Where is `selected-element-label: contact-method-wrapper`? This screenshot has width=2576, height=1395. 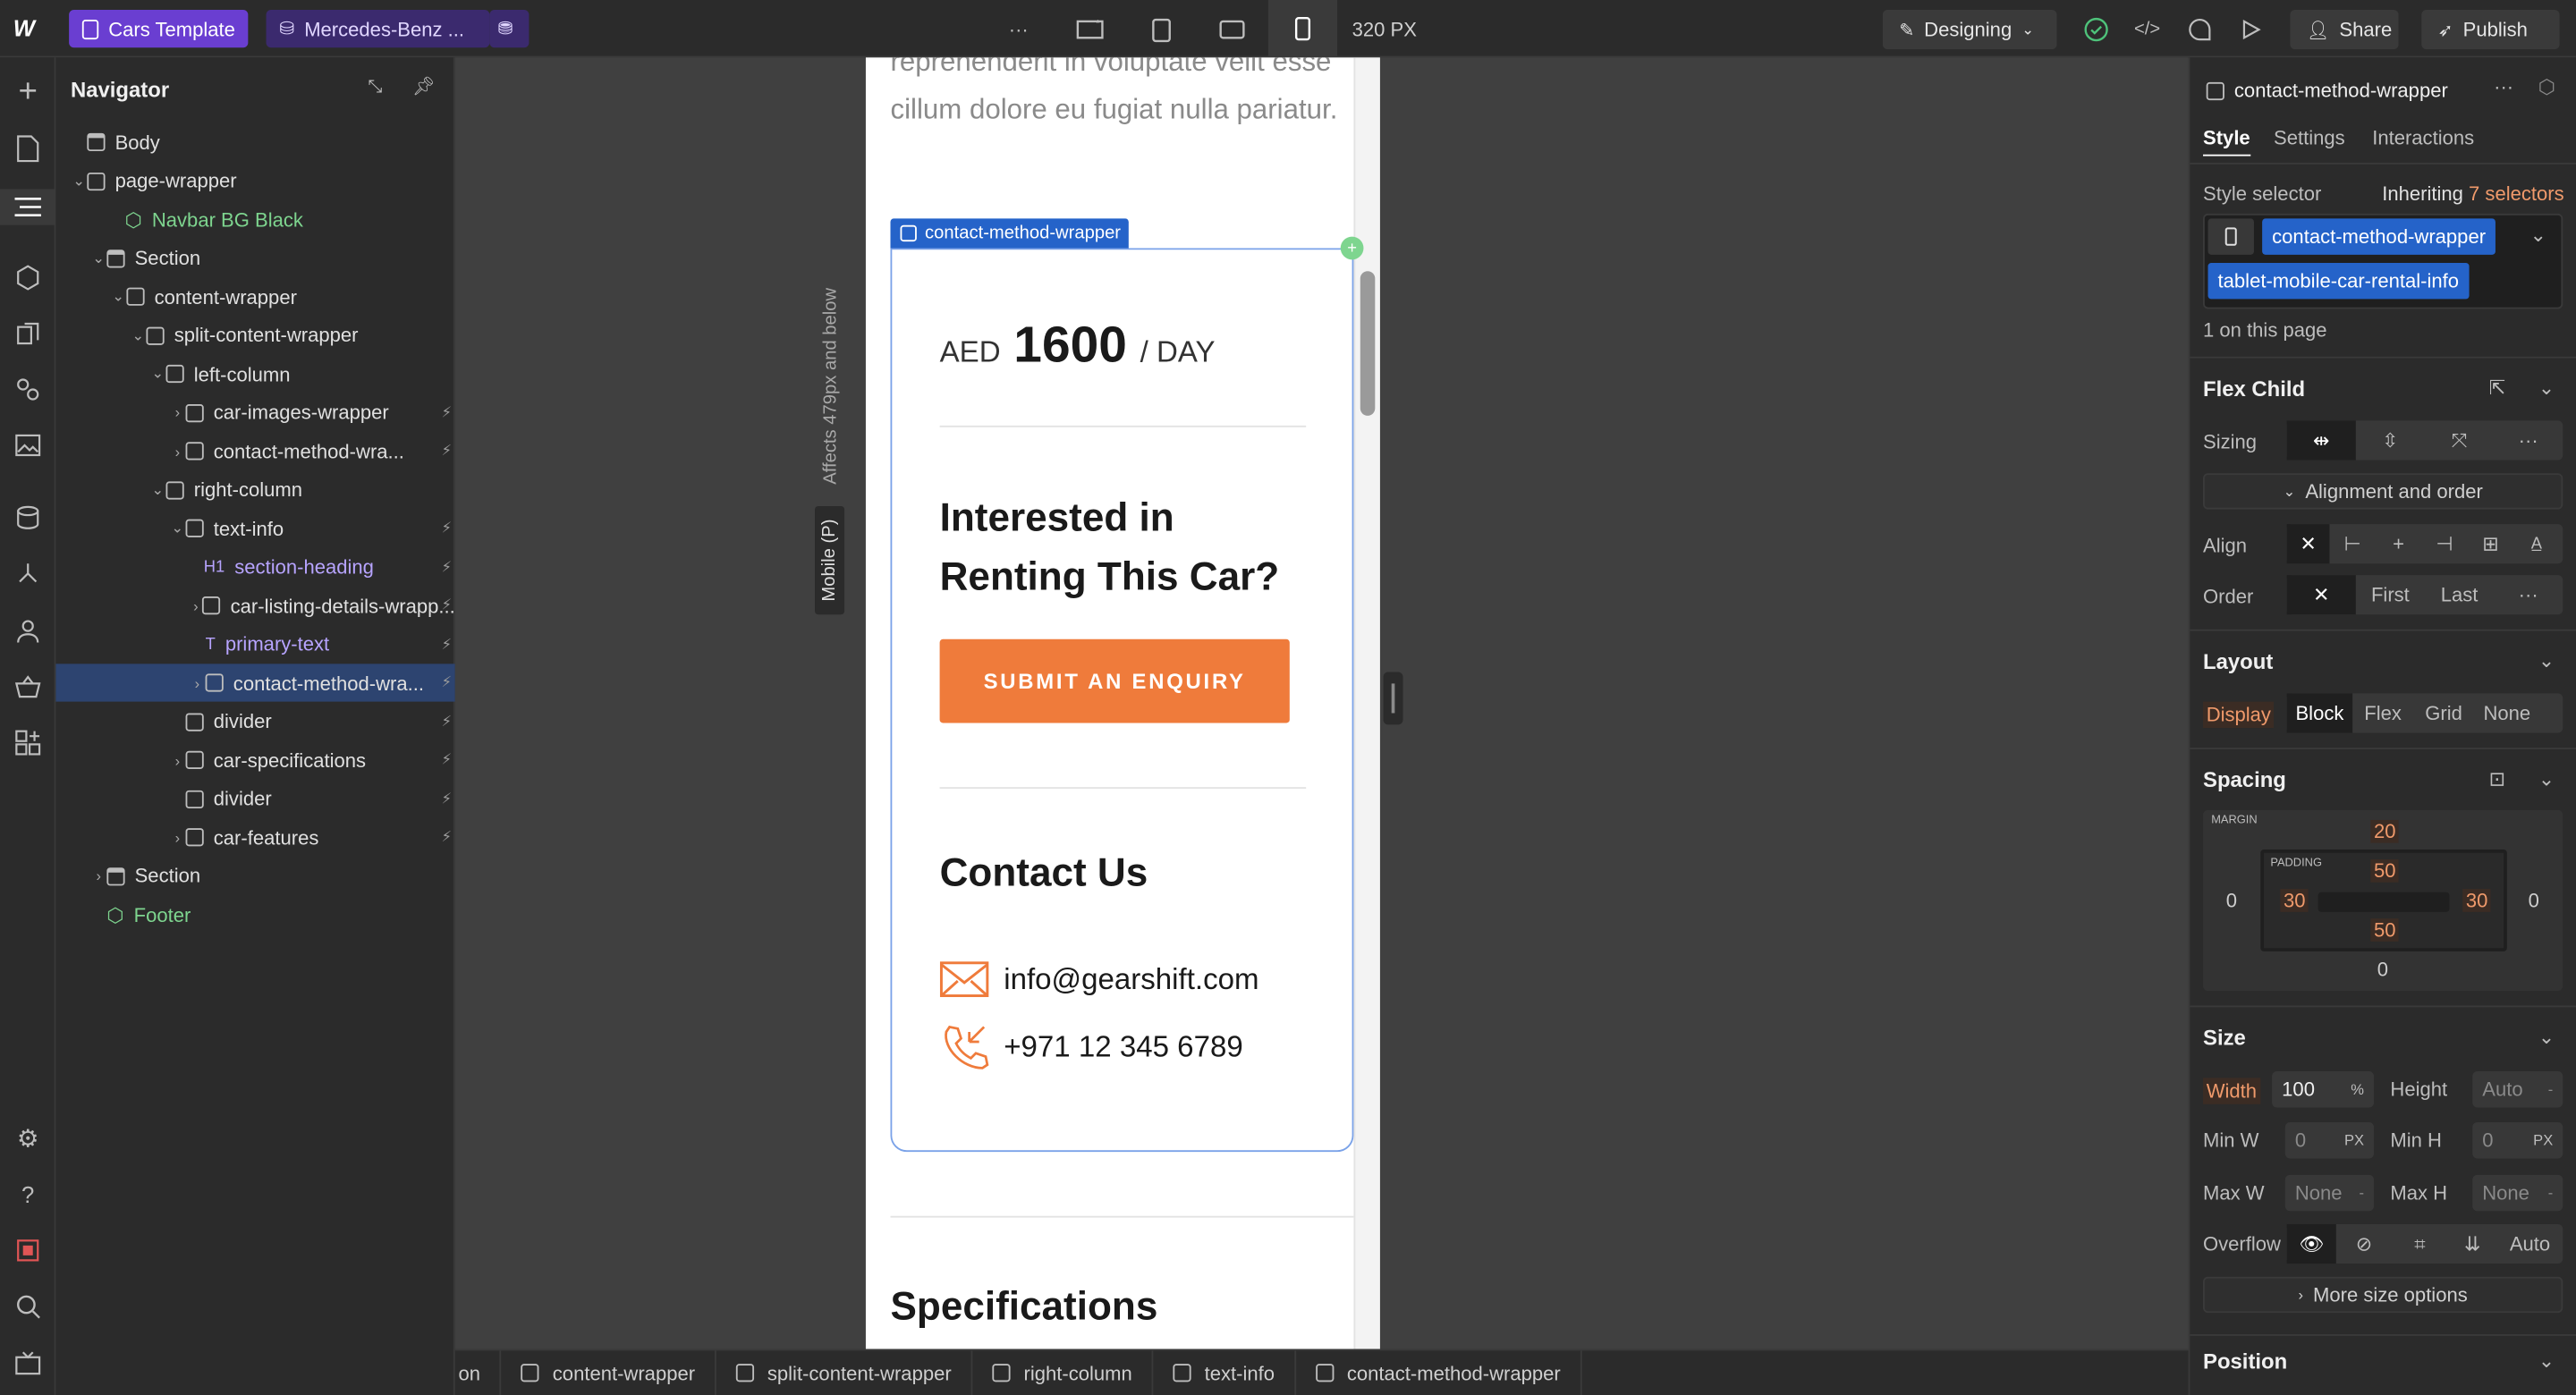 selected-element-label: contact-method-wrapper is located at coordinates (1010, 233).